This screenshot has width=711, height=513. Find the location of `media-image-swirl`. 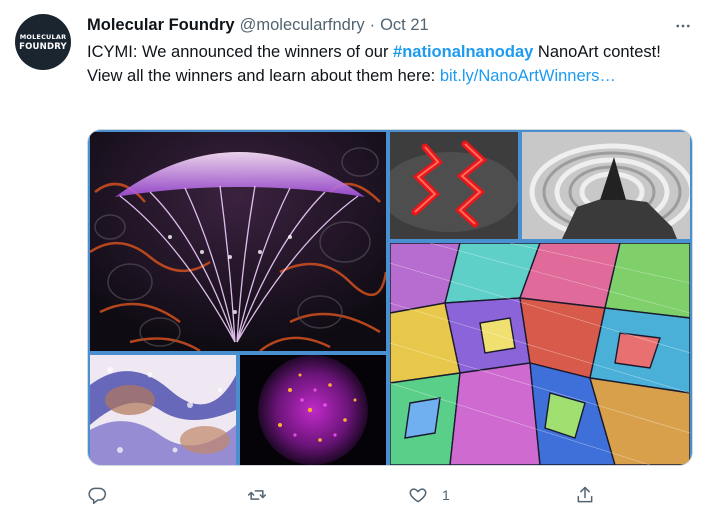

media-image-swirl is located at coordinates (163, 410).